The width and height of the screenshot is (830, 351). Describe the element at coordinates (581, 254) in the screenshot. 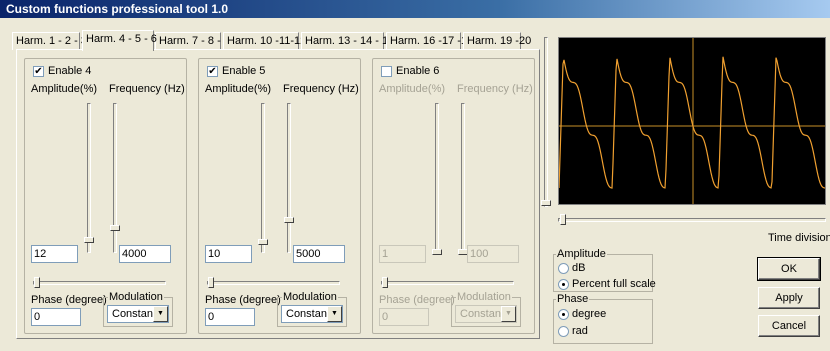

I see `amplitude-units-title: Amplitude` at that location.